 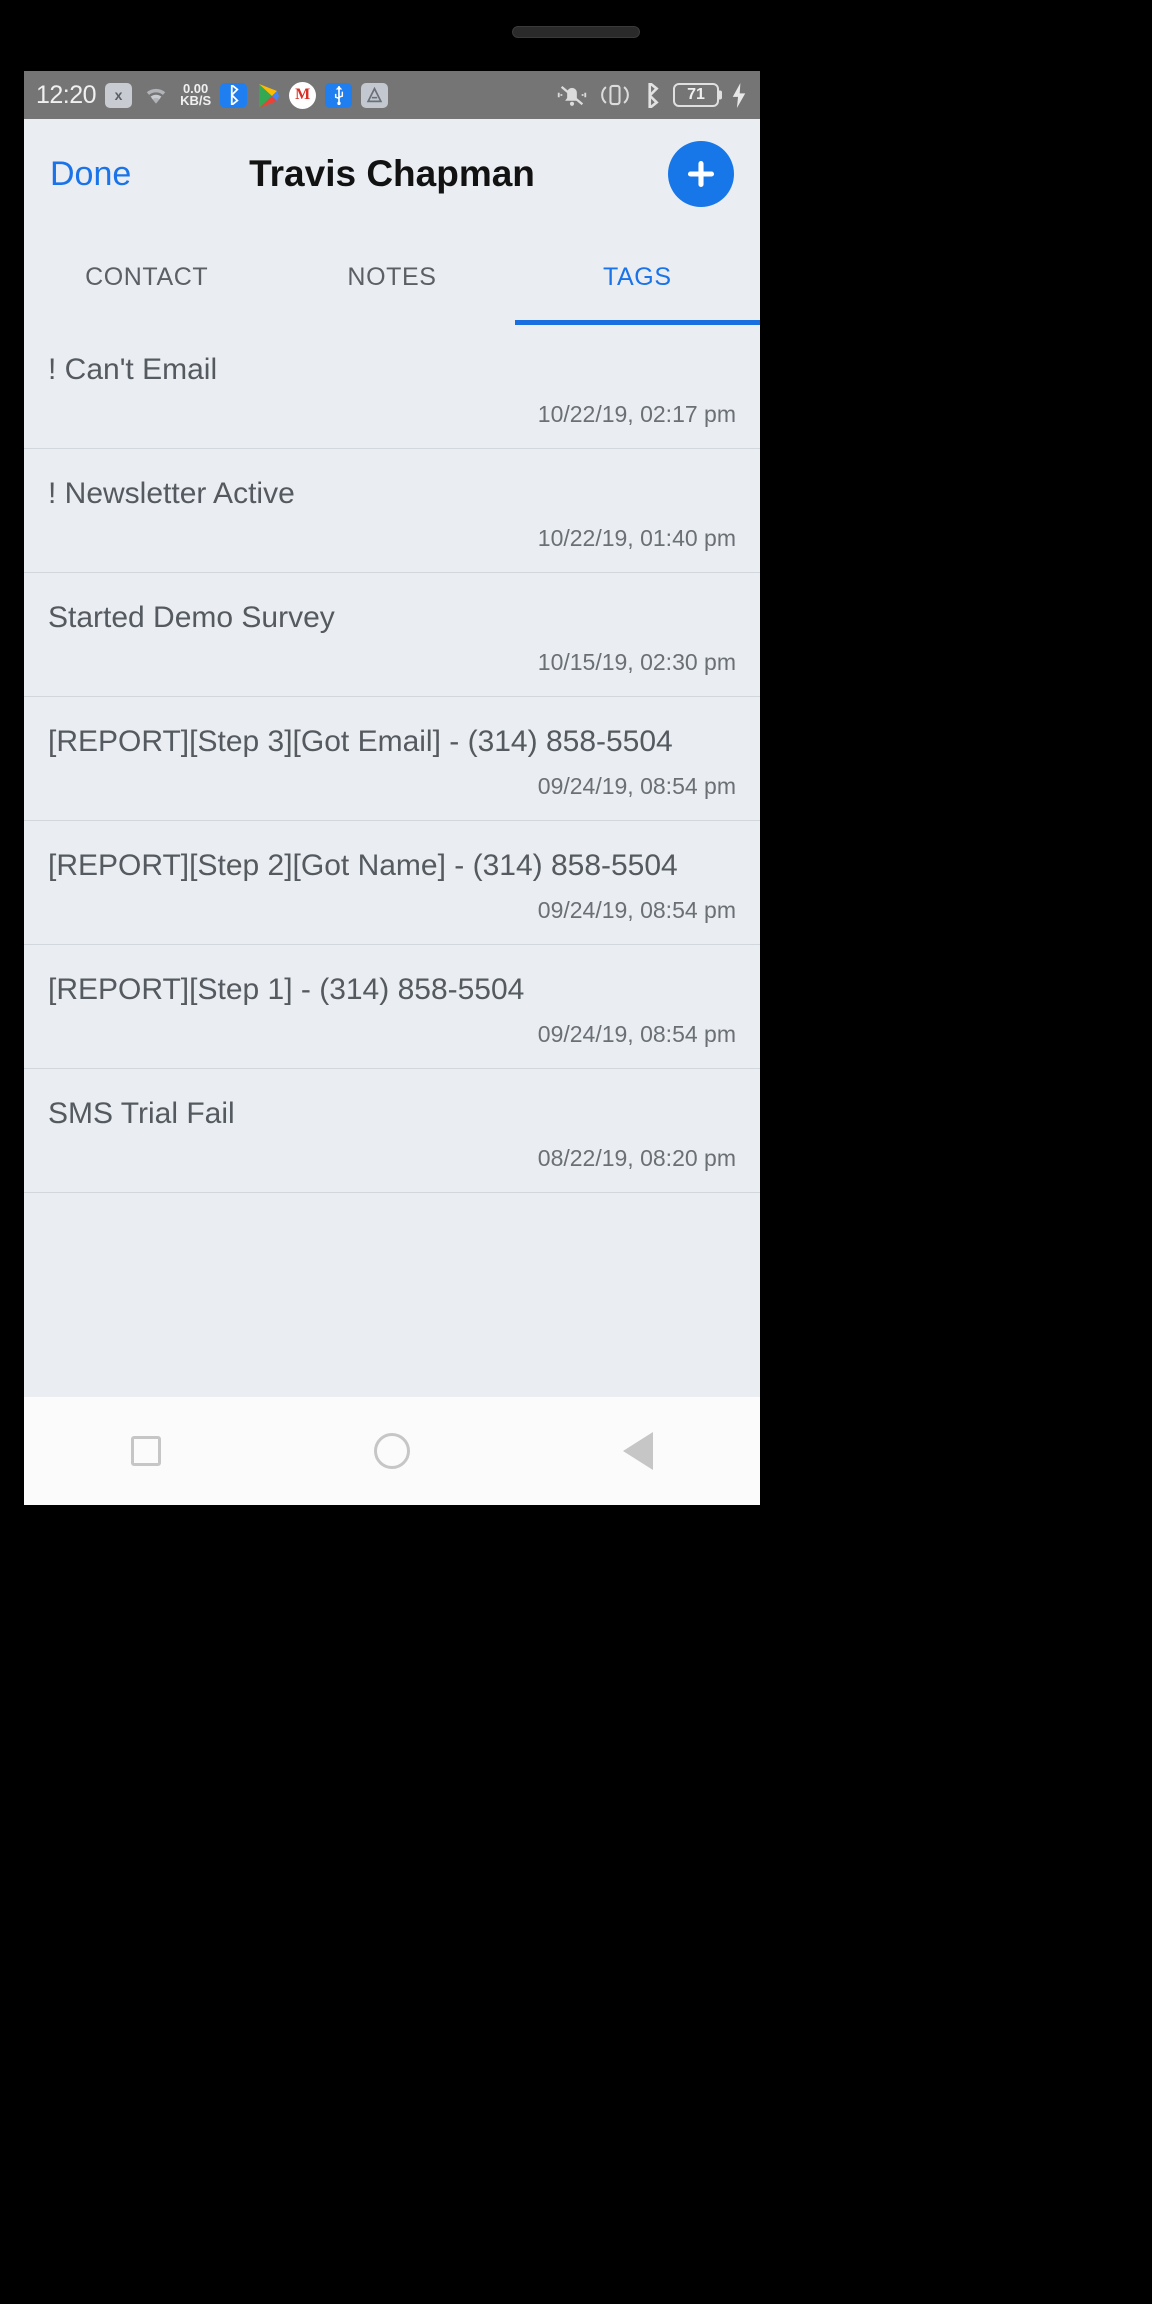 I want to click on usb-icon, so click(x=339, y=95).